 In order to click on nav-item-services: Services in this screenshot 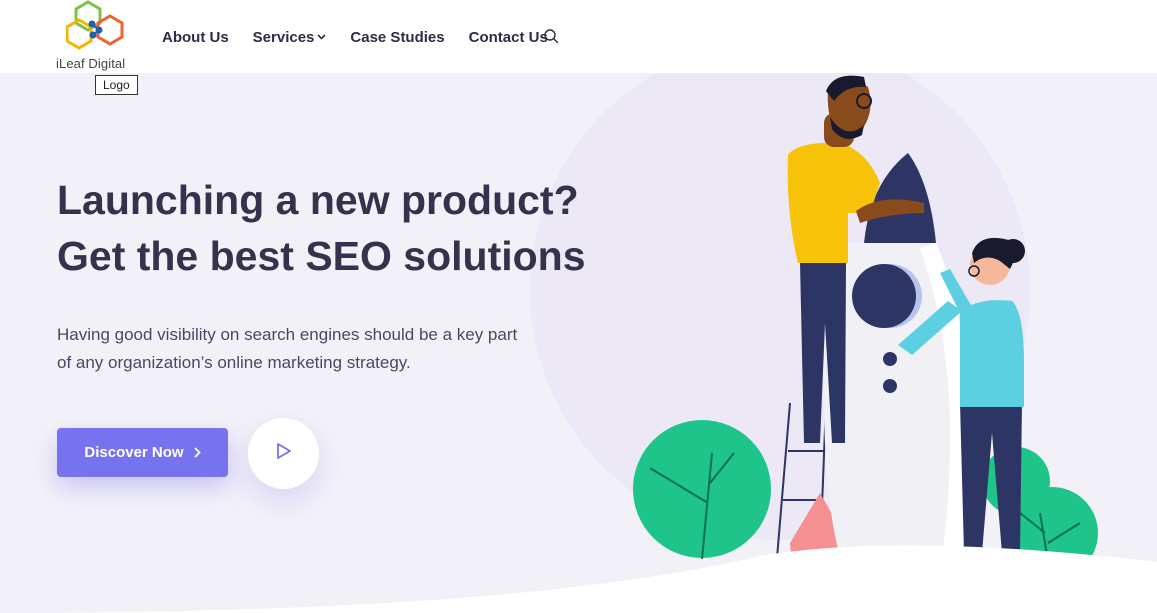, I will do `click(290, 37)`.